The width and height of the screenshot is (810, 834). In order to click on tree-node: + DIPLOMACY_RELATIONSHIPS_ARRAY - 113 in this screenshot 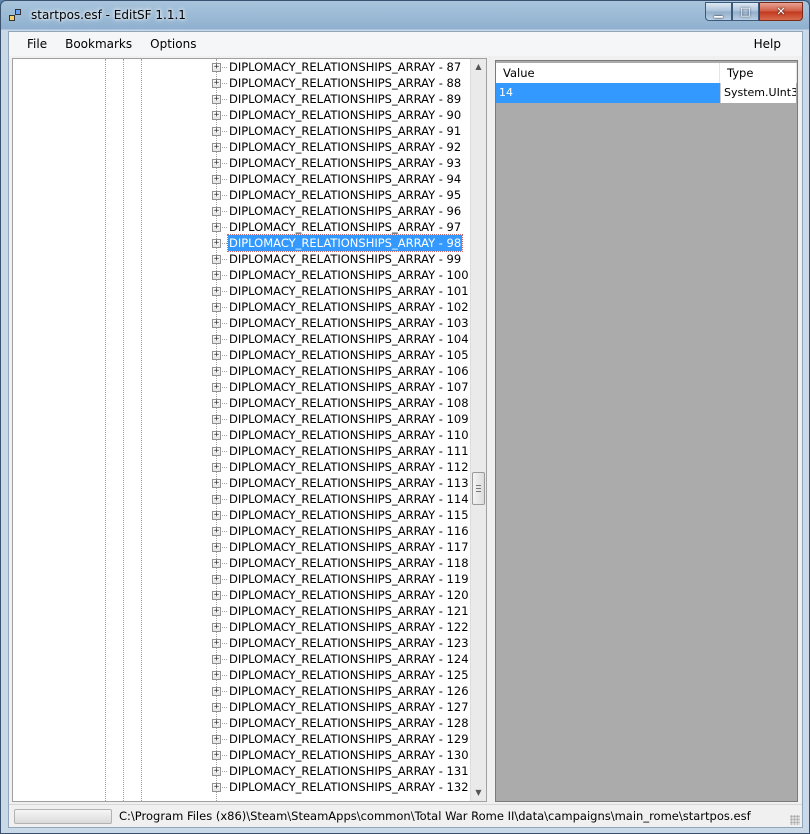, I will do `click(243, 483)`.